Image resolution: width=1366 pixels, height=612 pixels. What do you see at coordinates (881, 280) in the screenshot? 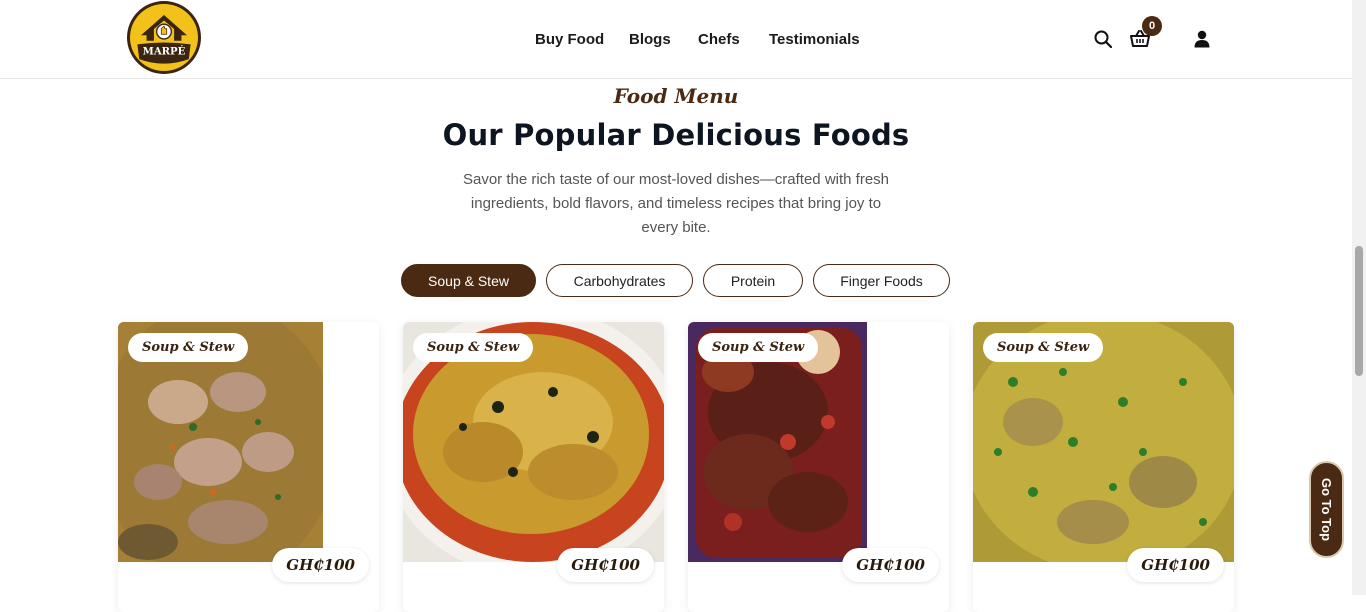
I see `tab-finger-foods: Finger Foods` at bounding box center [881, 280].